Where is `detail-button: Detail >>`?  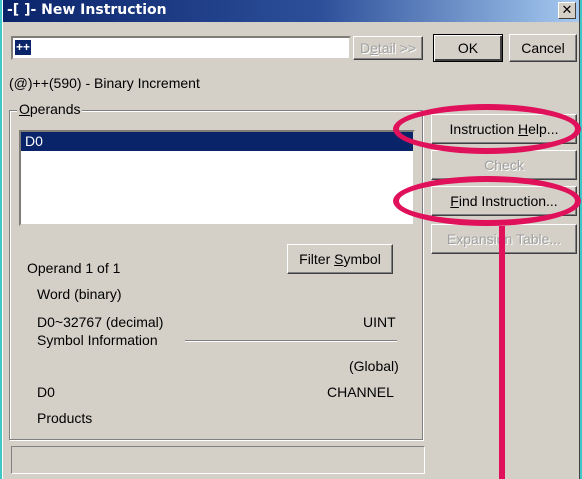
detail-button: Detail >> is located at coordinates (388, 48).